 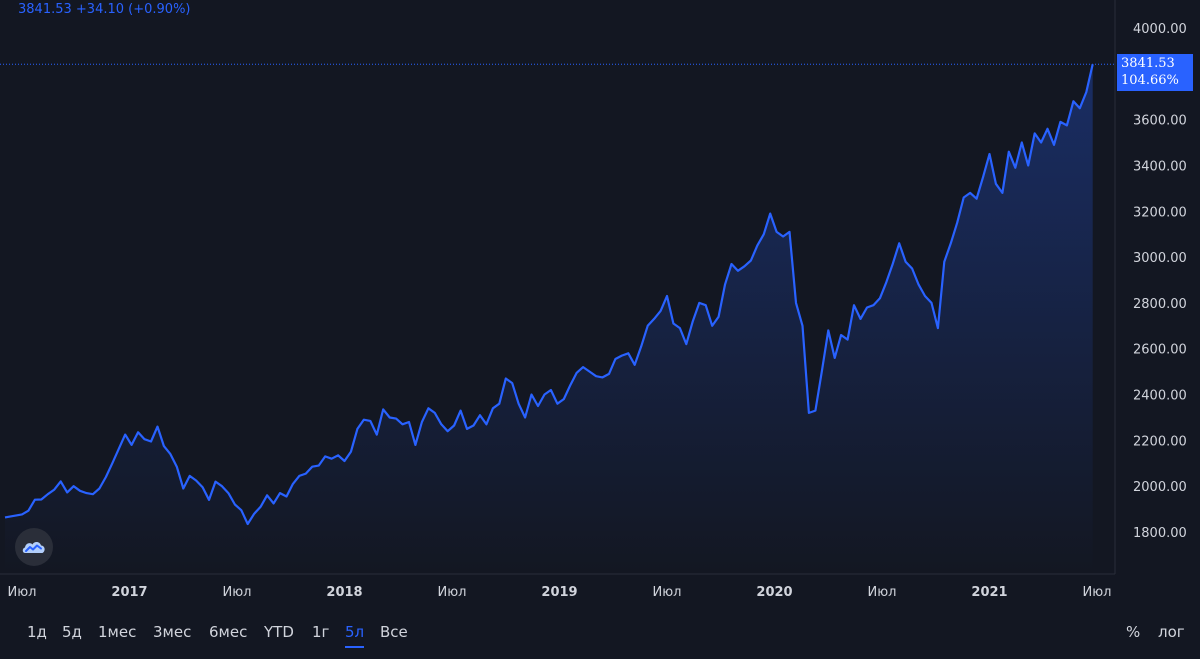 What do you see at coordinates (1171, 632) in the screenshot?
I see `log-scale-toggle: лог` at bounding box center [1171, 632].